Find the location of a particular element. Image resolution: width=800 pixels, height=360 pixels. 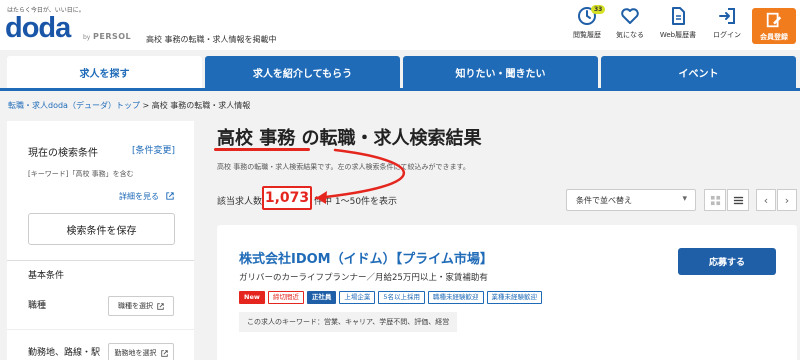

main-tabs: 求人を探す 求人を紹介してもらう 知りたい・聞きたい イベント is located at coordinates (400, 73).